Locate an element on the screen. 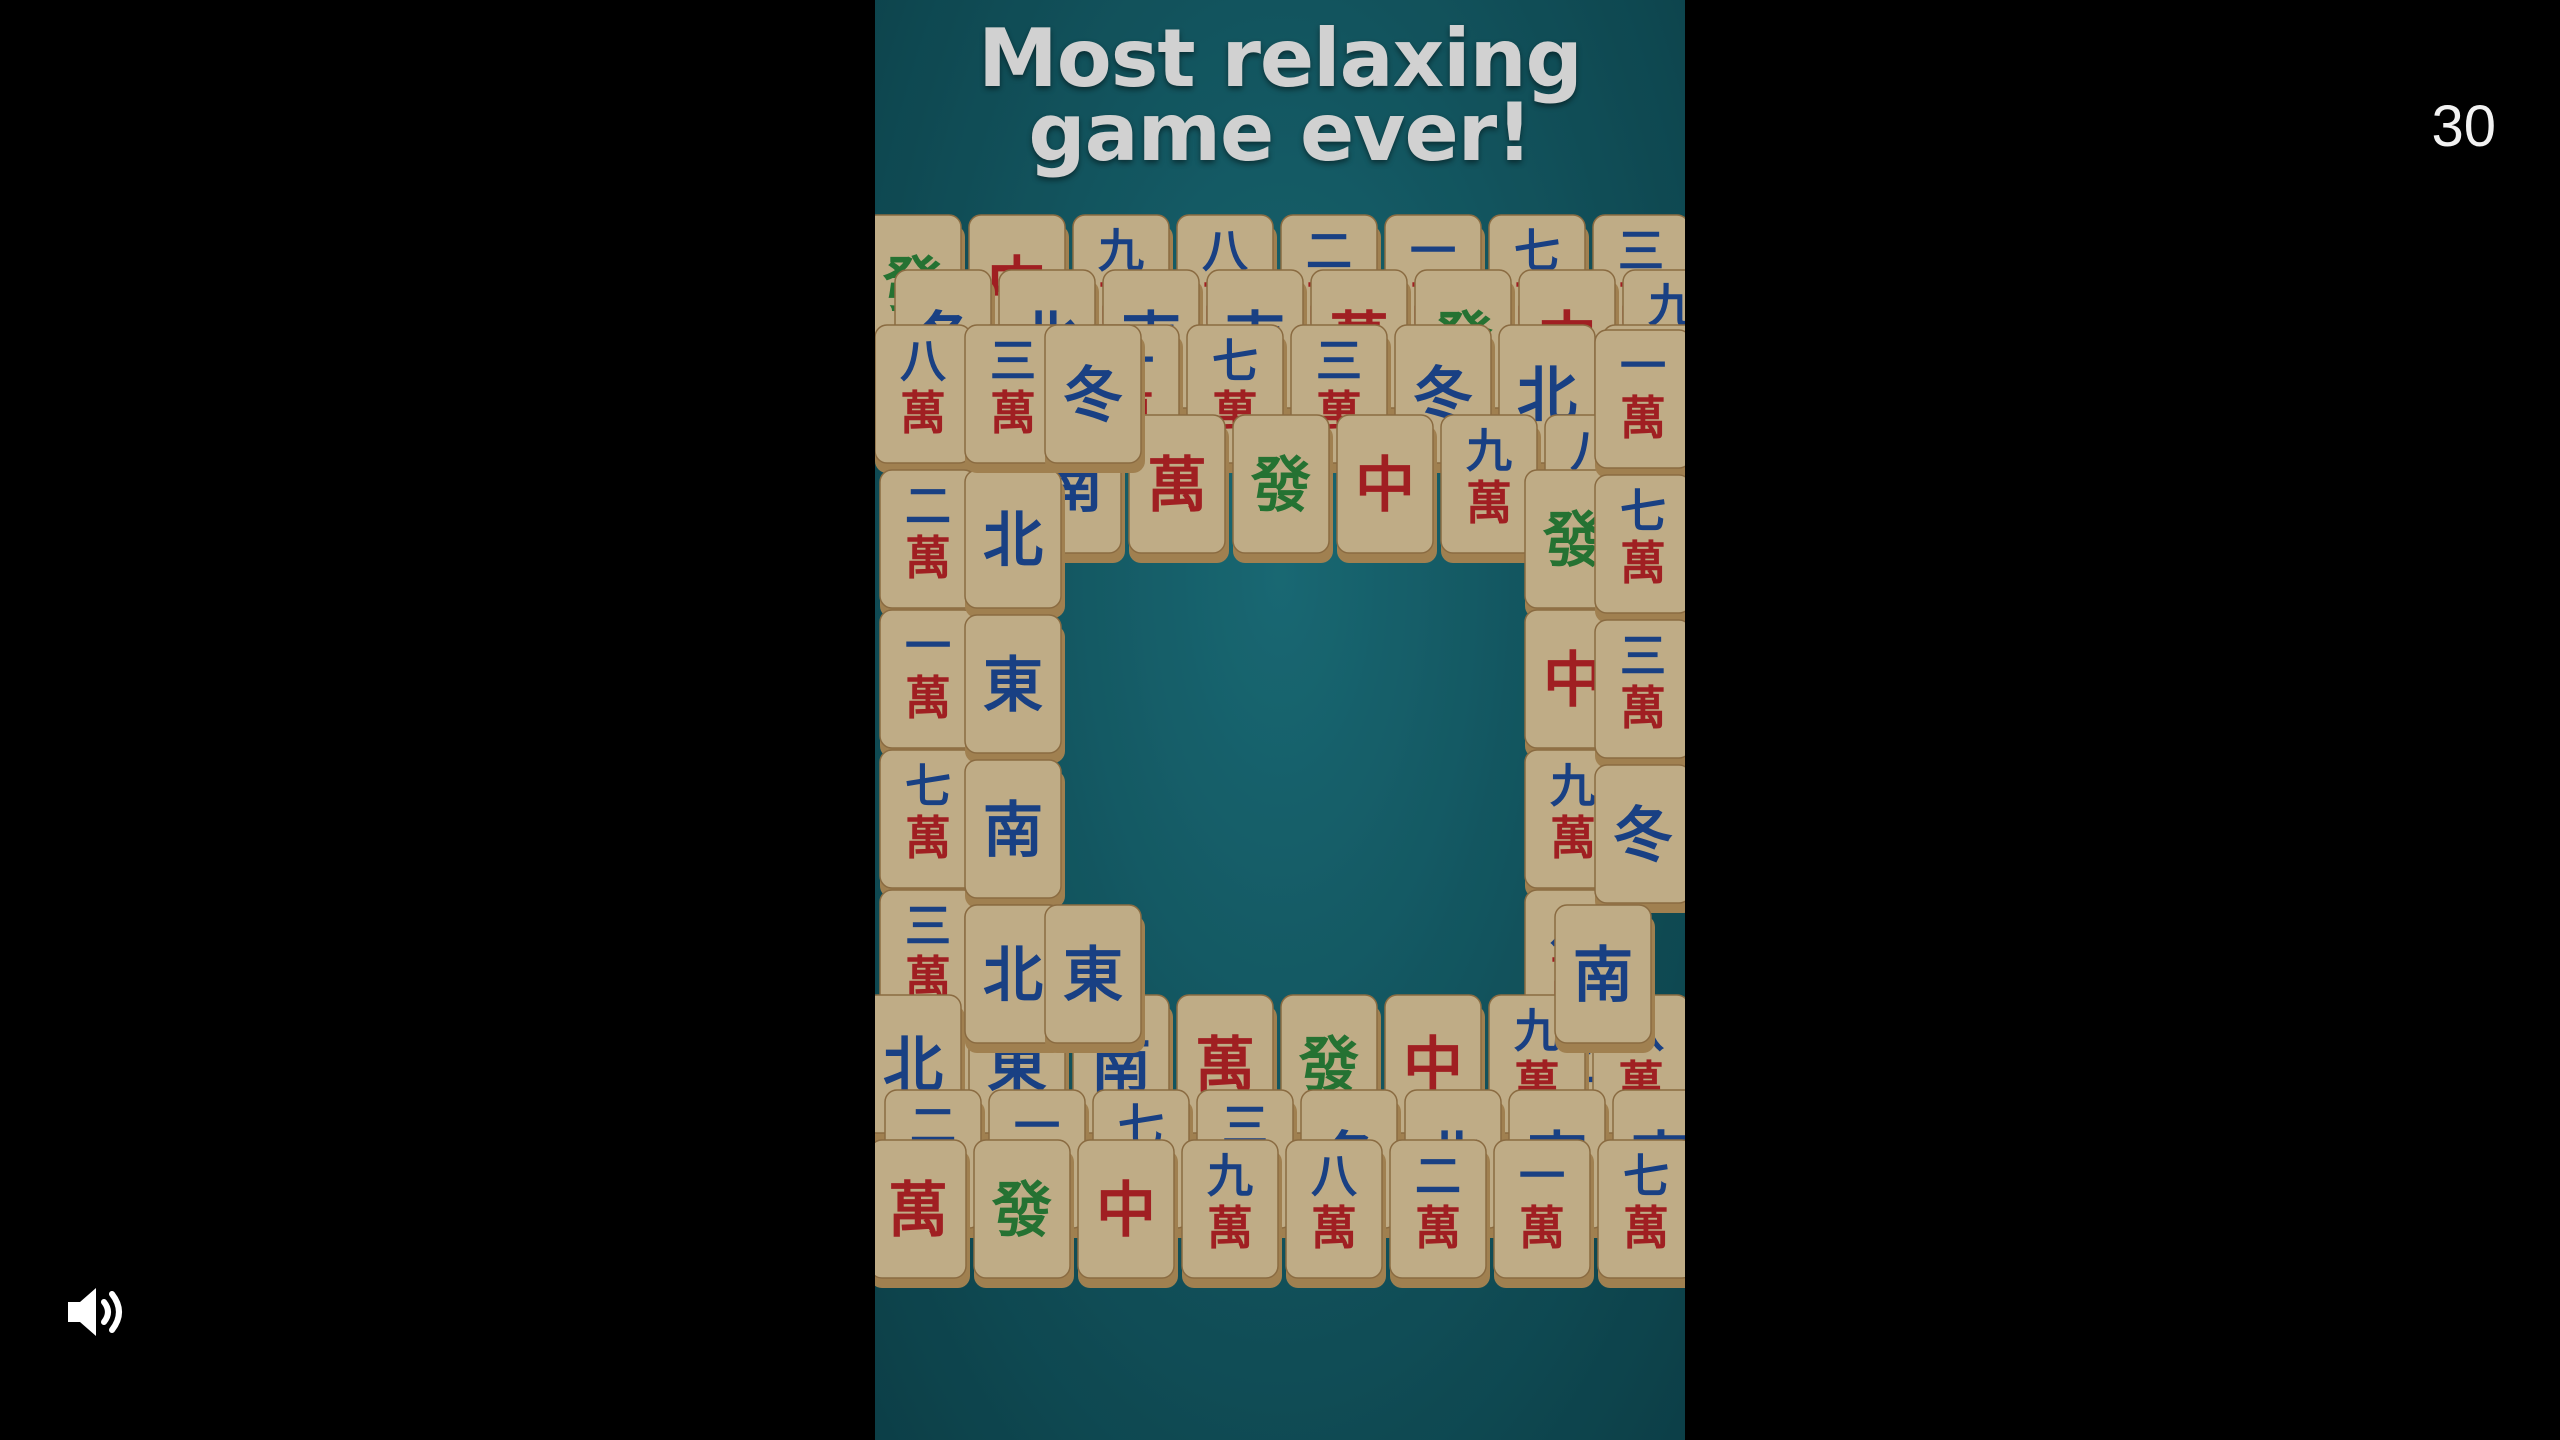  speaker-volume-icon is located at coordinates (95, 1312).